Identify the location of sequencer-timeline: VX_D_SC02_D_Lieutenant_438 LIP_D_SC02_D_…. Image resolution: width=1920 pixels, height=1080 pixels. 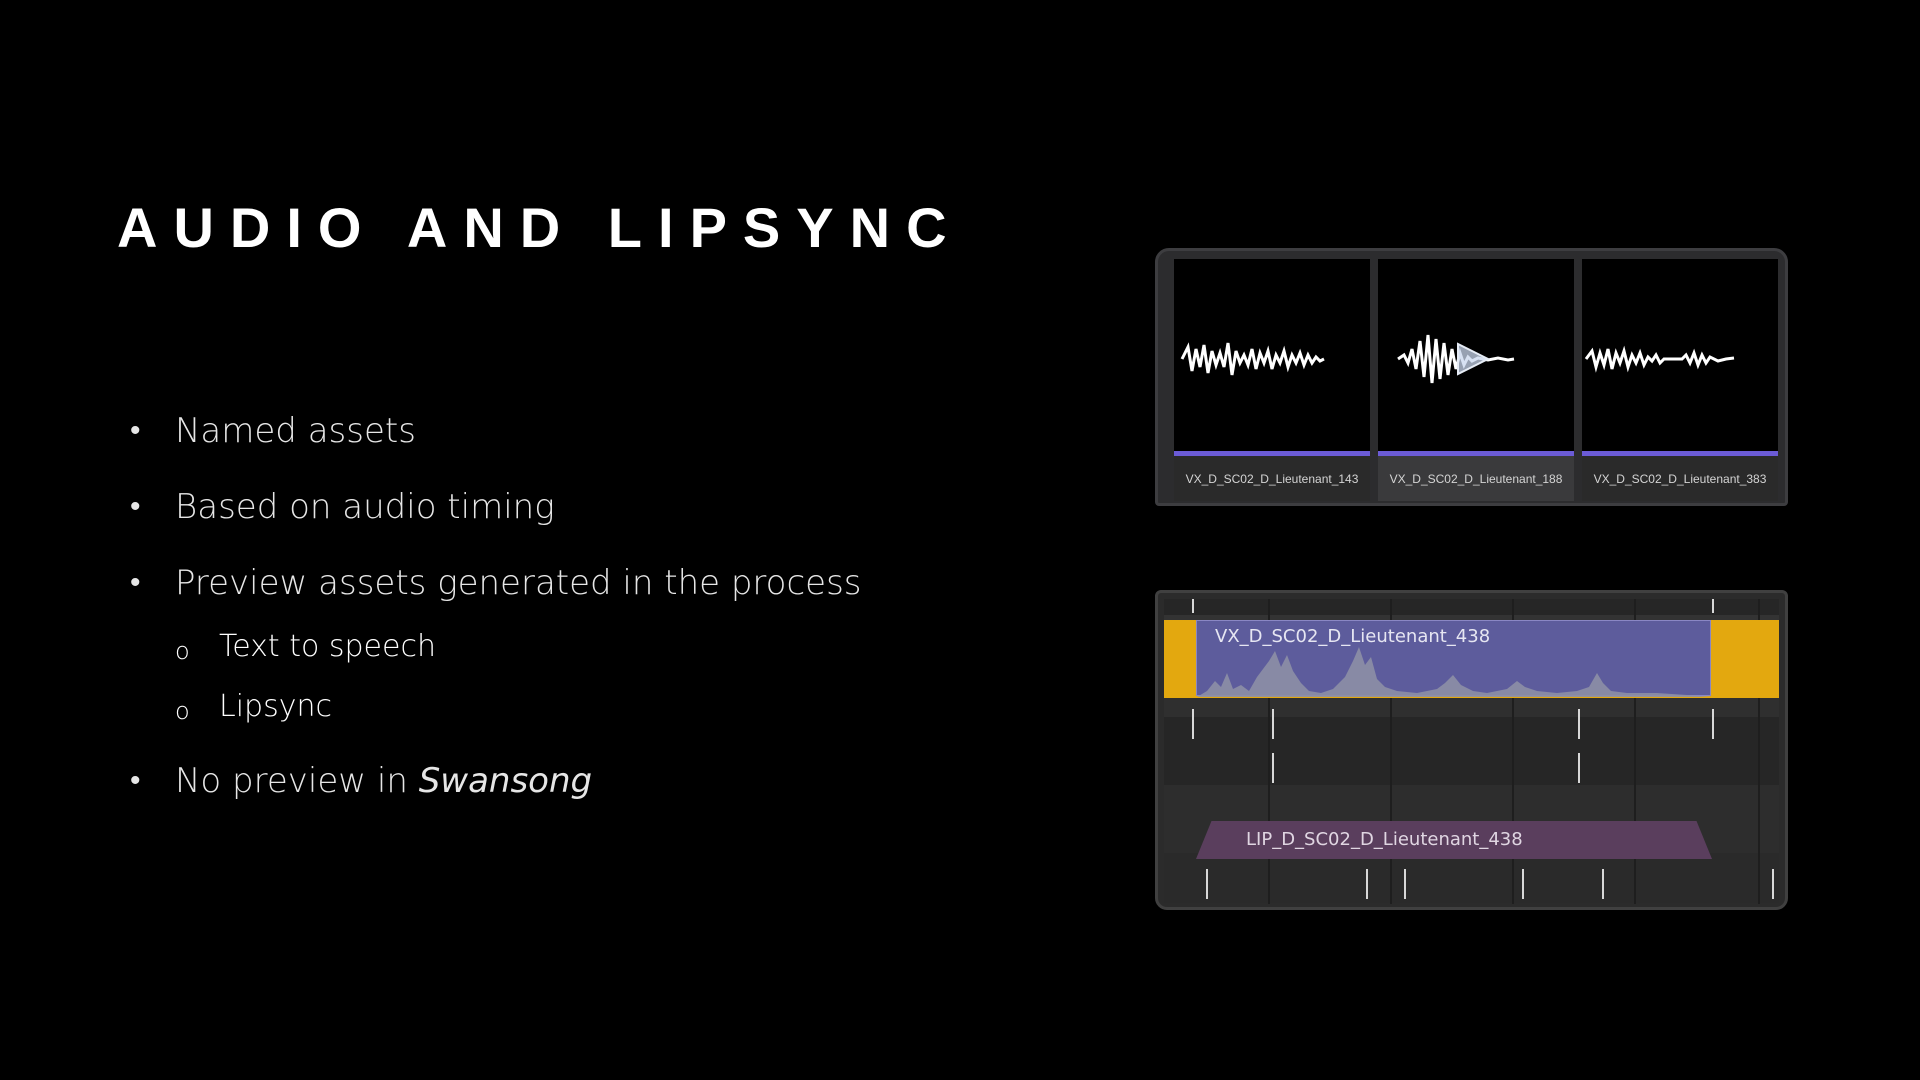
(1471, 750).